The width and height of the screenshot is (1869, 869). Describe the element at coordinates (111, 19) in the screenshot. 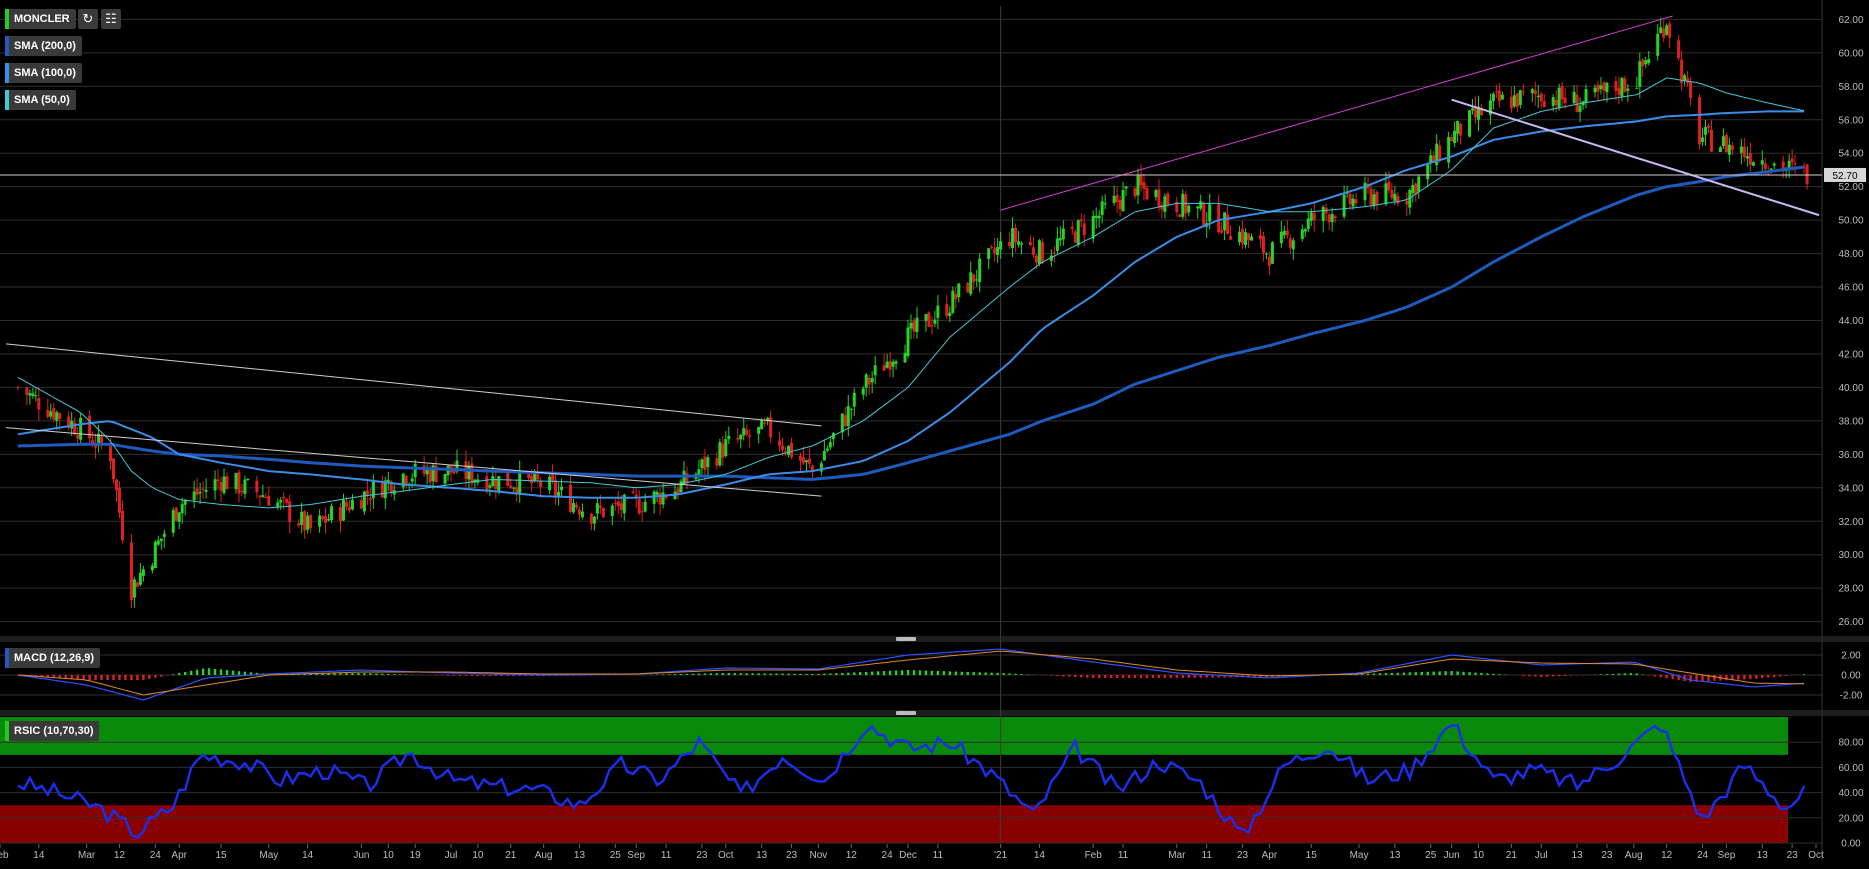

I see `chart-settings-icon: ☷` at that location.